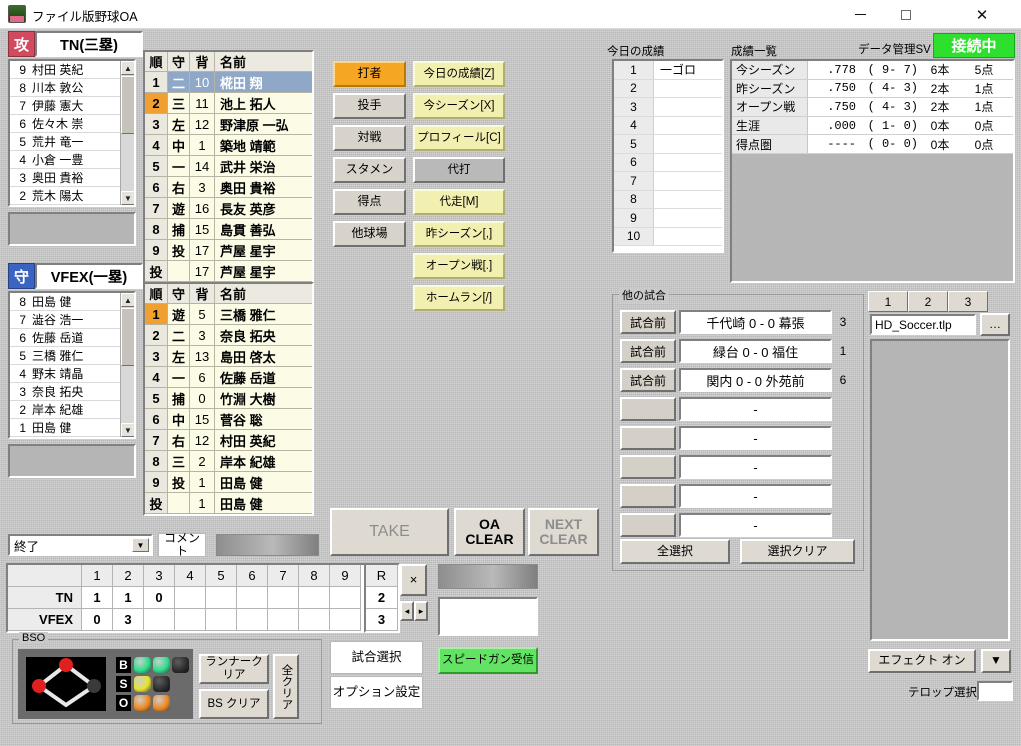 Image resolution: width=1021 pixels, height=746 pixels. Describe the element at coordinates (968, 301) in the screenshot. I see `telop-tab-3: 3` at that location.